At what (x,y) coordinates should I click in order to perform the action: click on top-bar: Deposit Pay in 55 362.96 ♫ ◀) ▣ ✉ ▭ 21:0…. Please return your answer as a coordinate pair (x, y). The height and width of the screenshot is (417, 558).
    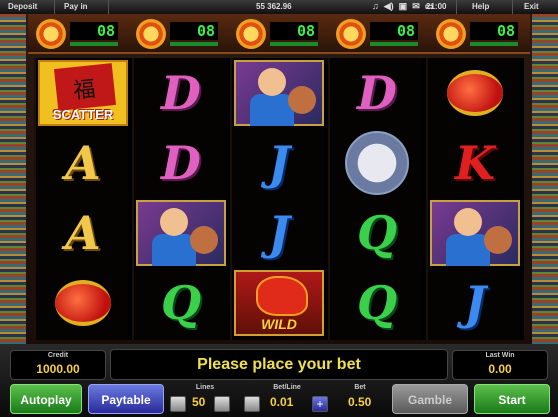
    Looking at the image, I should click on (279, 7).